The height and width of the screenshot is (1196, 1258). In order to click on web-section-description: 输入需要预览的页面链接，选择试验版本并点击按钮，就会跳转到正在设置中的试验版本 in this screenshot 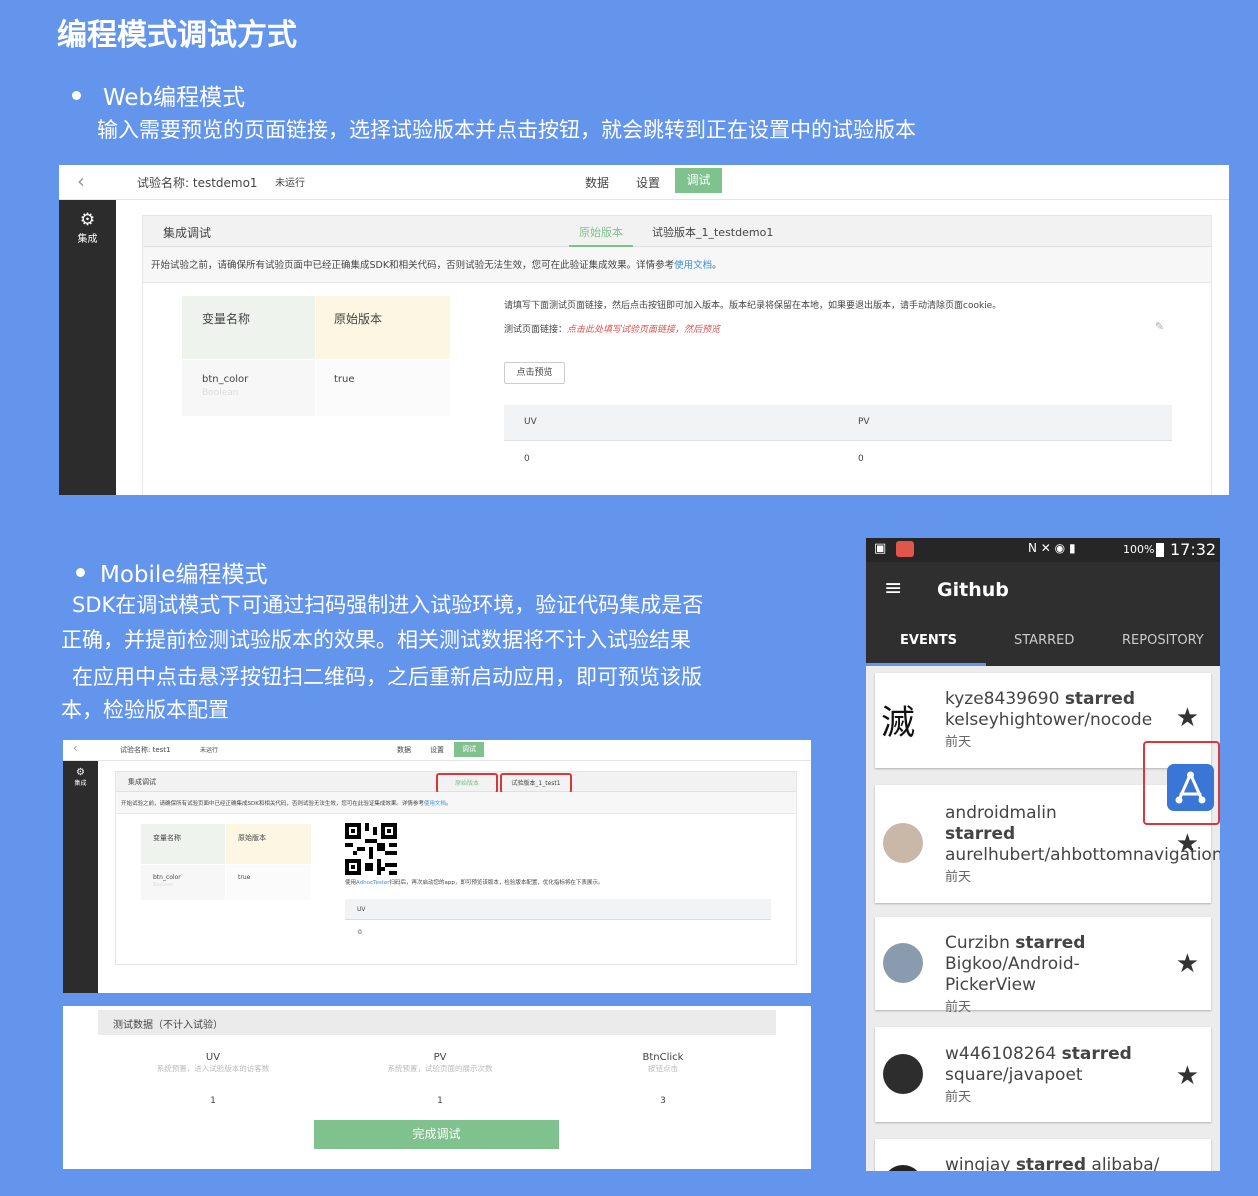, I will do `click(506, 130)`.